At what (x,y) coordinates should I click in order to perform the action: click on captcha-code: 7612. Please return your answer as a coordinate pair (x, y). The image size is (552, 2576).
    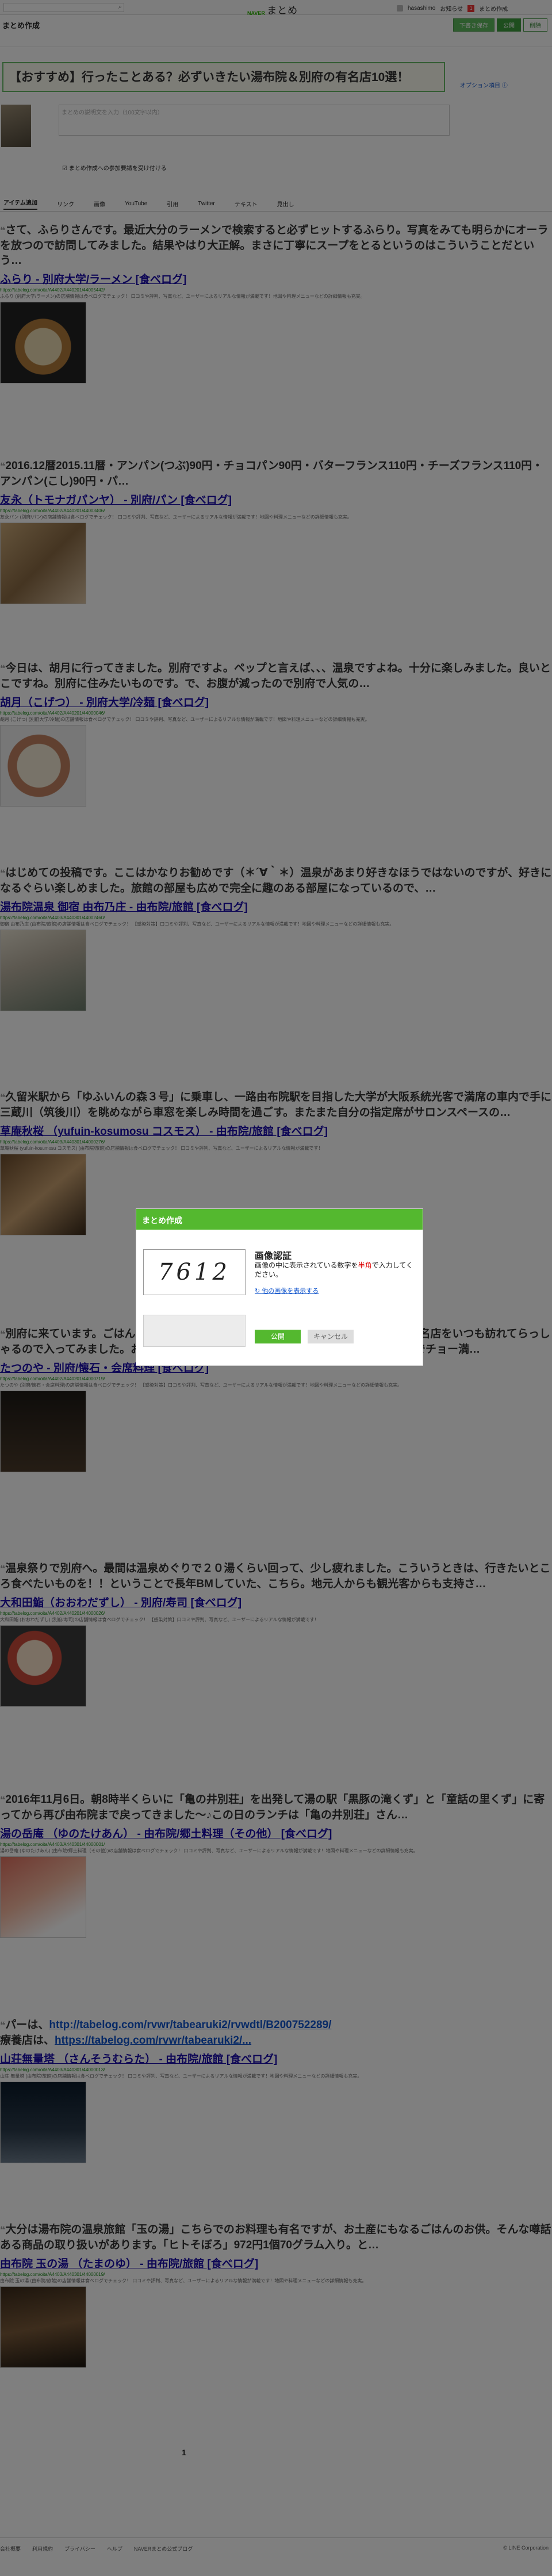
    Looking at the image, I should click on (194, 1272).